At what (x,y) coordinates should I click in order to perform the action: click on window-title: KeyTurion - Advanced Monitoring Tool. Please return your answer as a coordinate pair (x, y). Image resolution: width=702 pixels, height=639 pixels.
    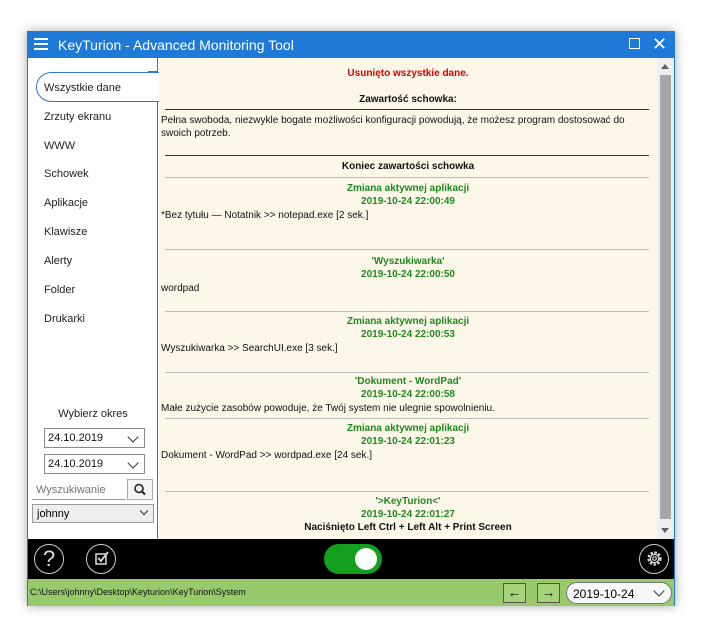
    Looking at the image, I should click on (176, 45).